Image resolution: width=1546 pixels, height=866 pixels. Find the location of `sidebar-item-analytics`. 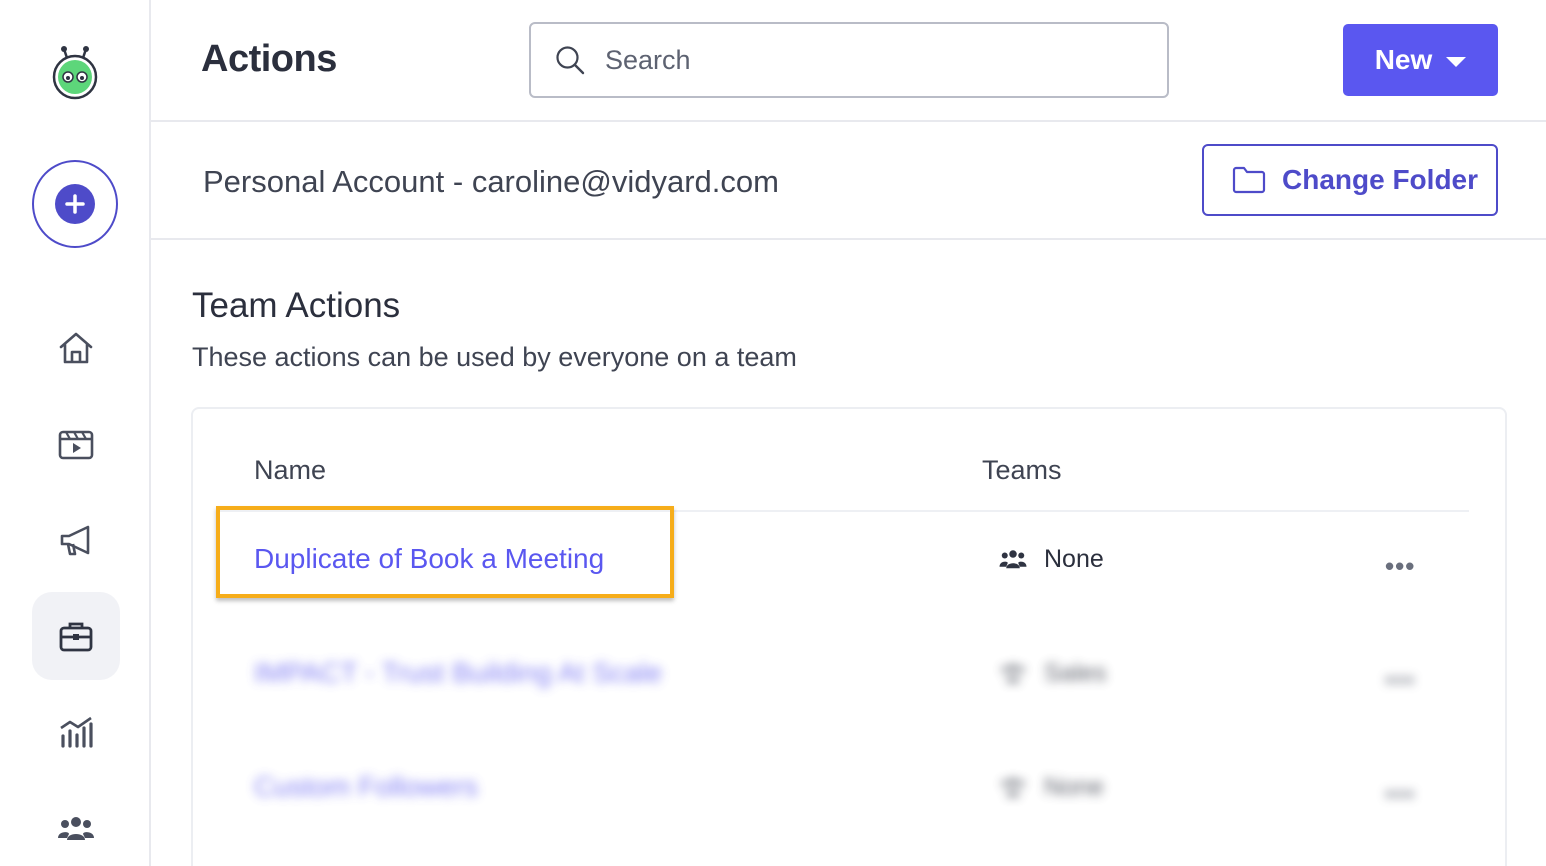

sidebar-item-analytics is located at coordinates (76, 732).